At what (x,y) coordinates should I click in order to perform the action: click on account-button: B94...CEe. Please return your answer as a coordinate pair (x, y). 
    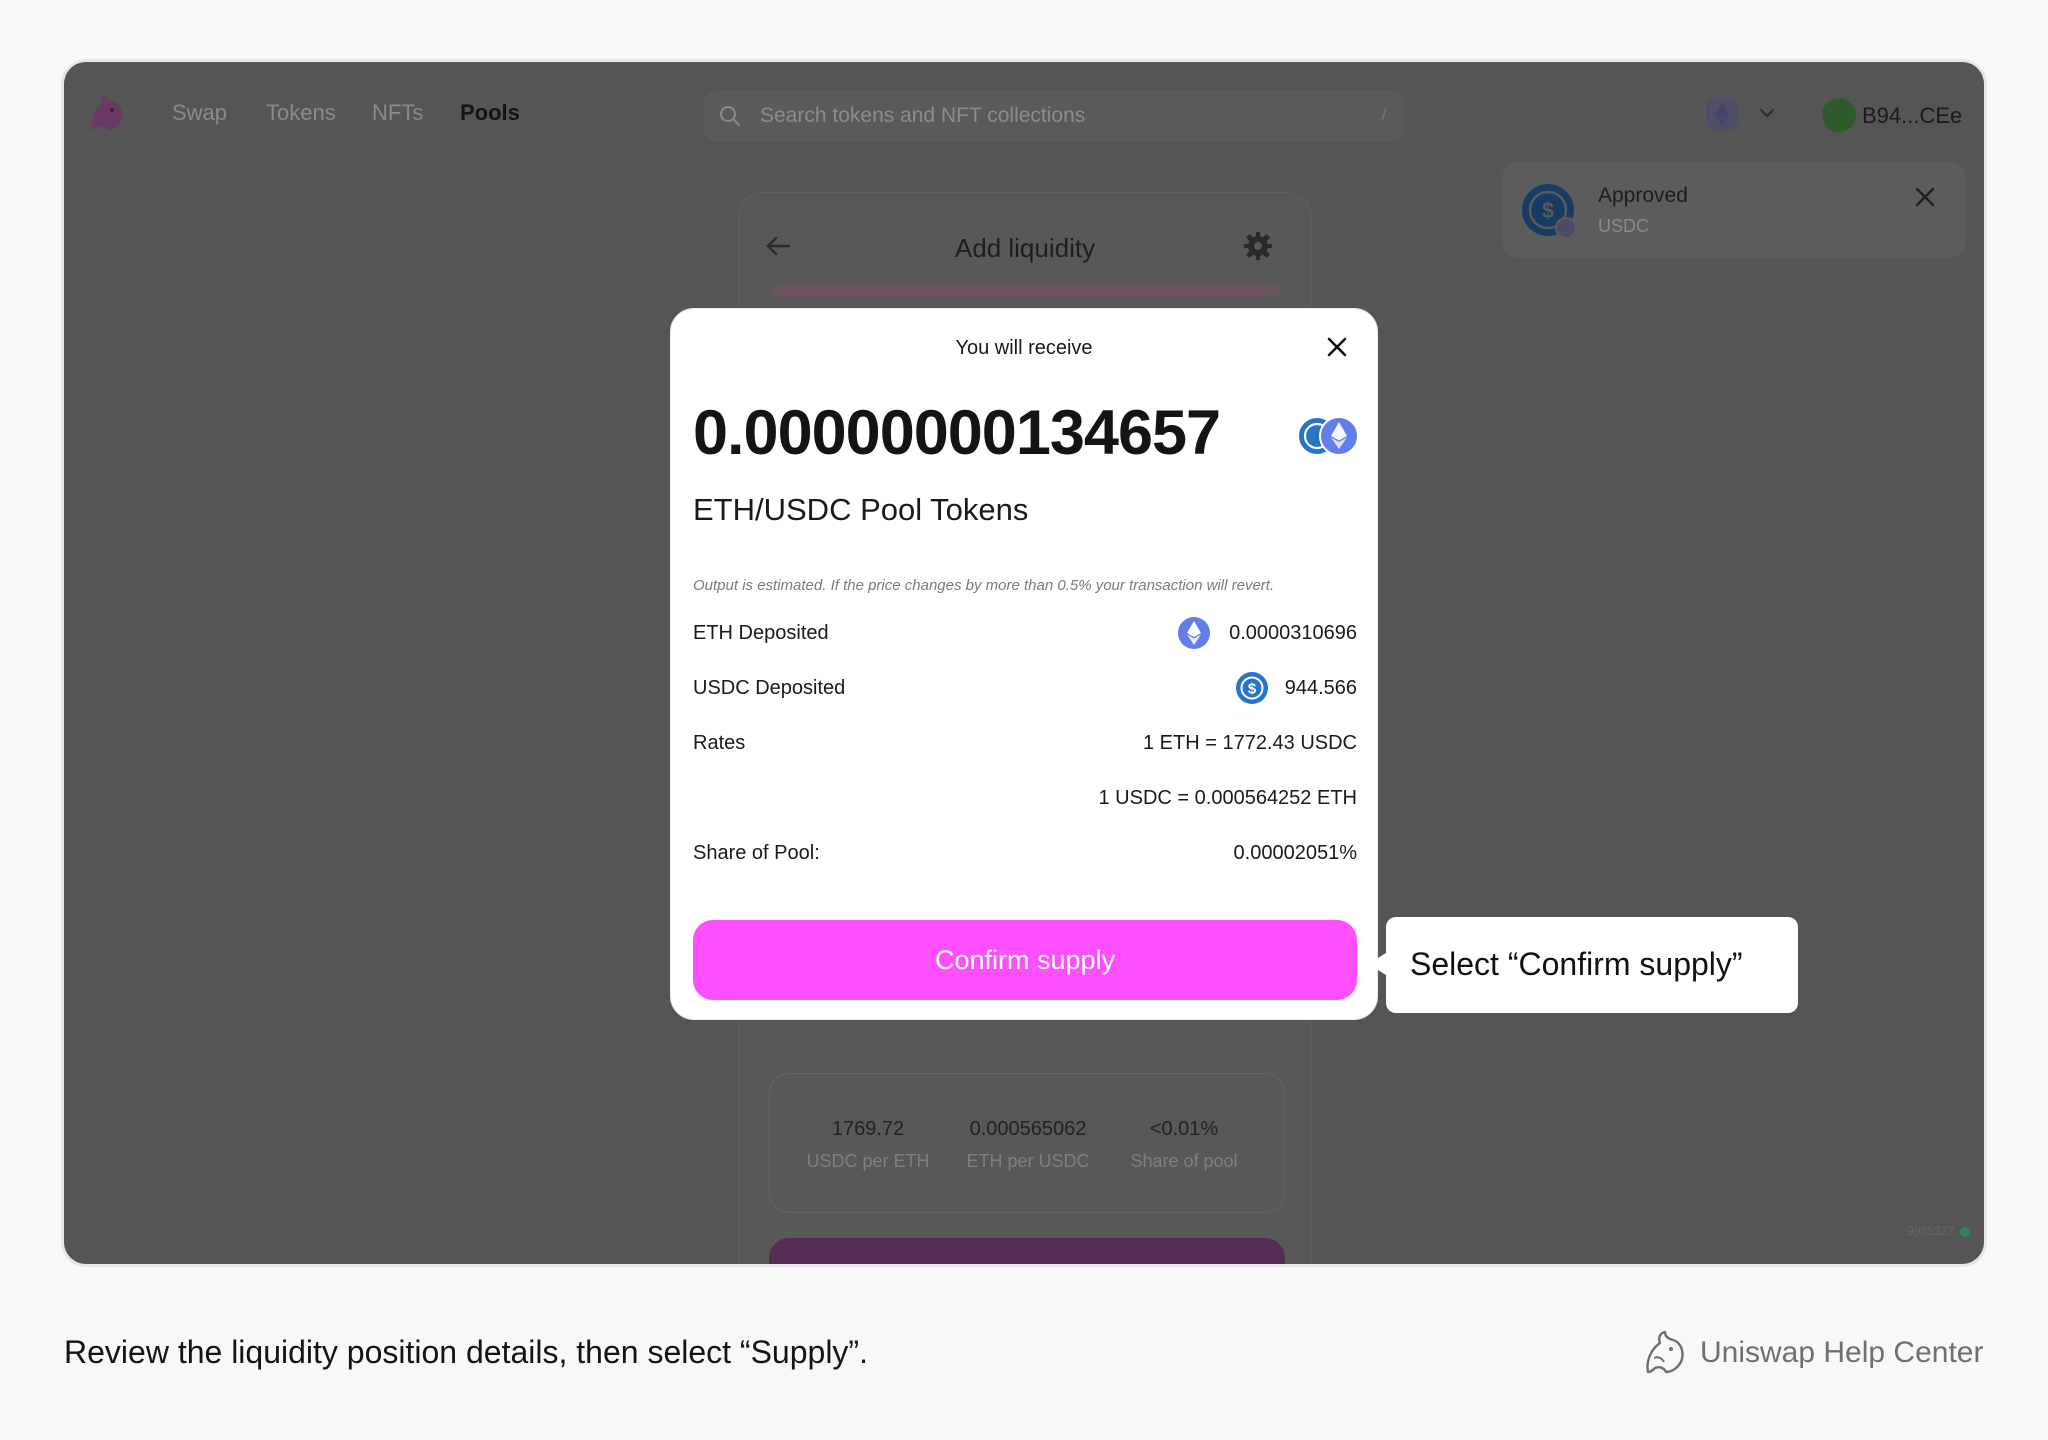
    Looking at the image, I should click on (1891, 115).